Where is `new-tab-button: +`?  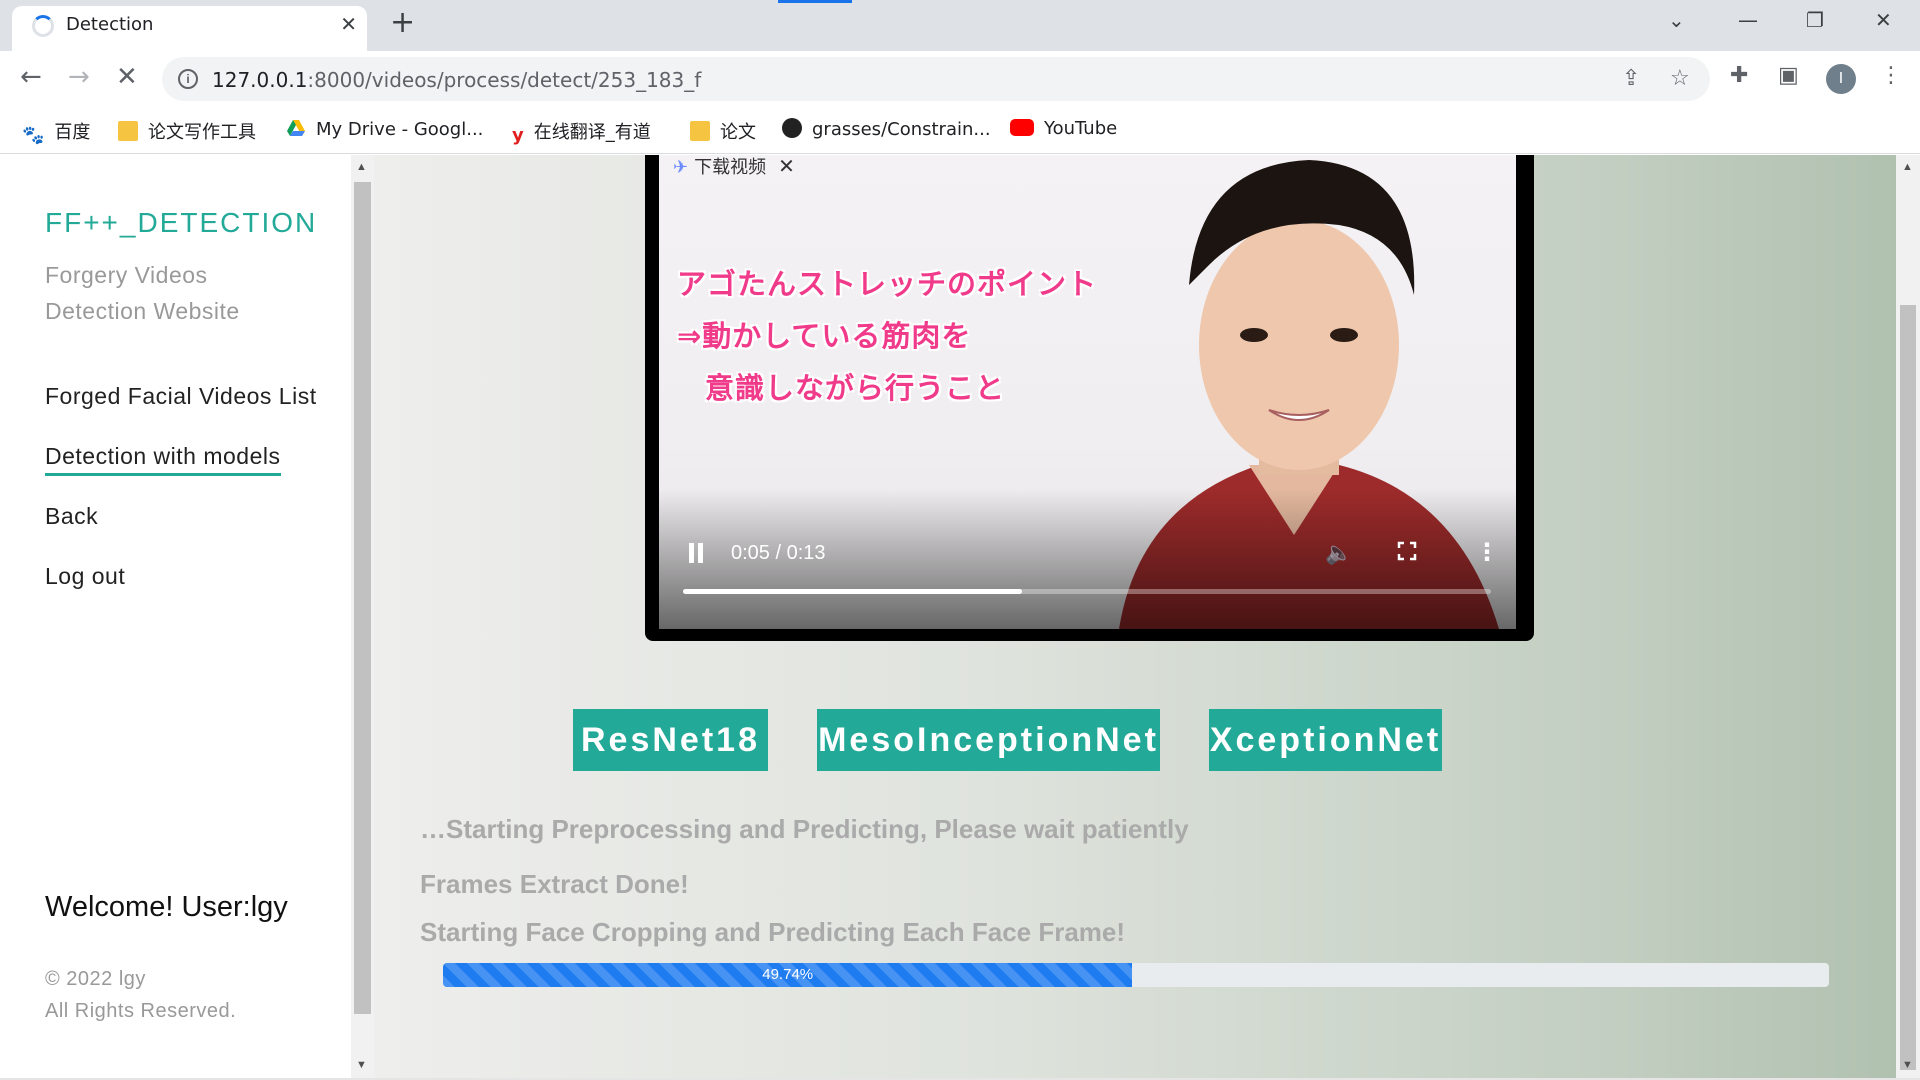
new-tab-button: + is located at coordinates (402, 23).